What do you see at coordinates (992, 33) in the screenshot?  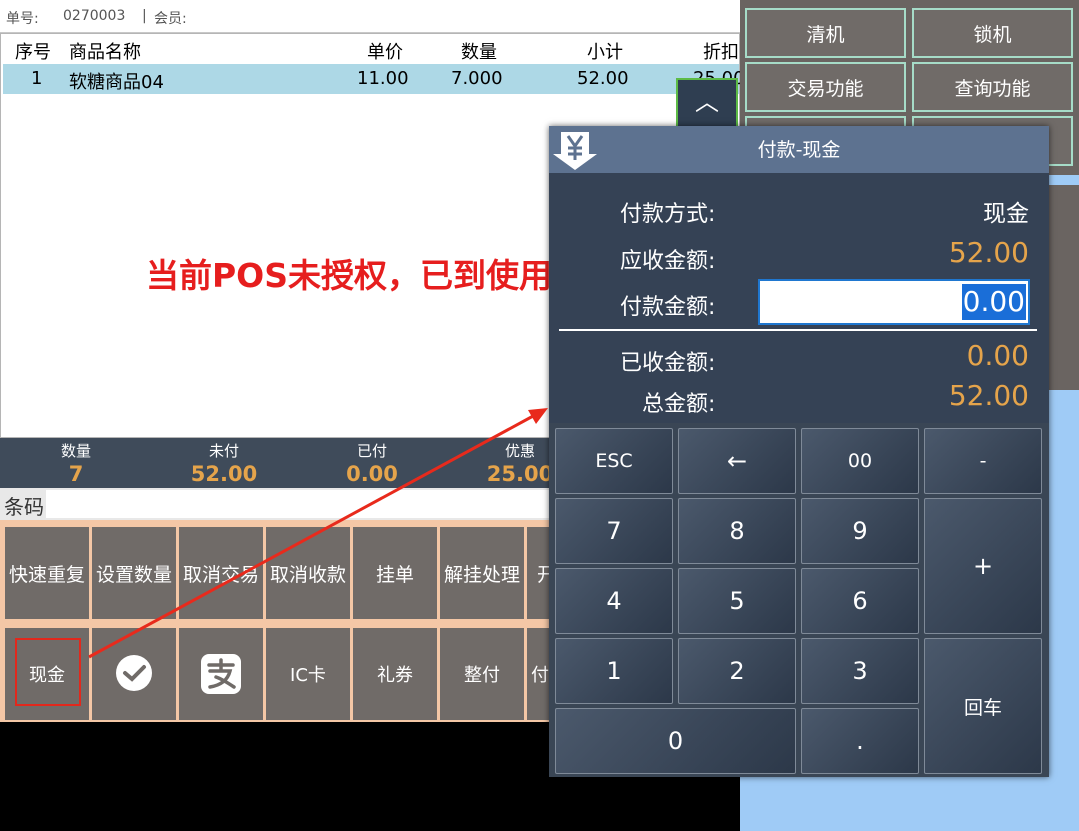 I see `lock-machine-button: 锁机` at bounding box center [992, 33].